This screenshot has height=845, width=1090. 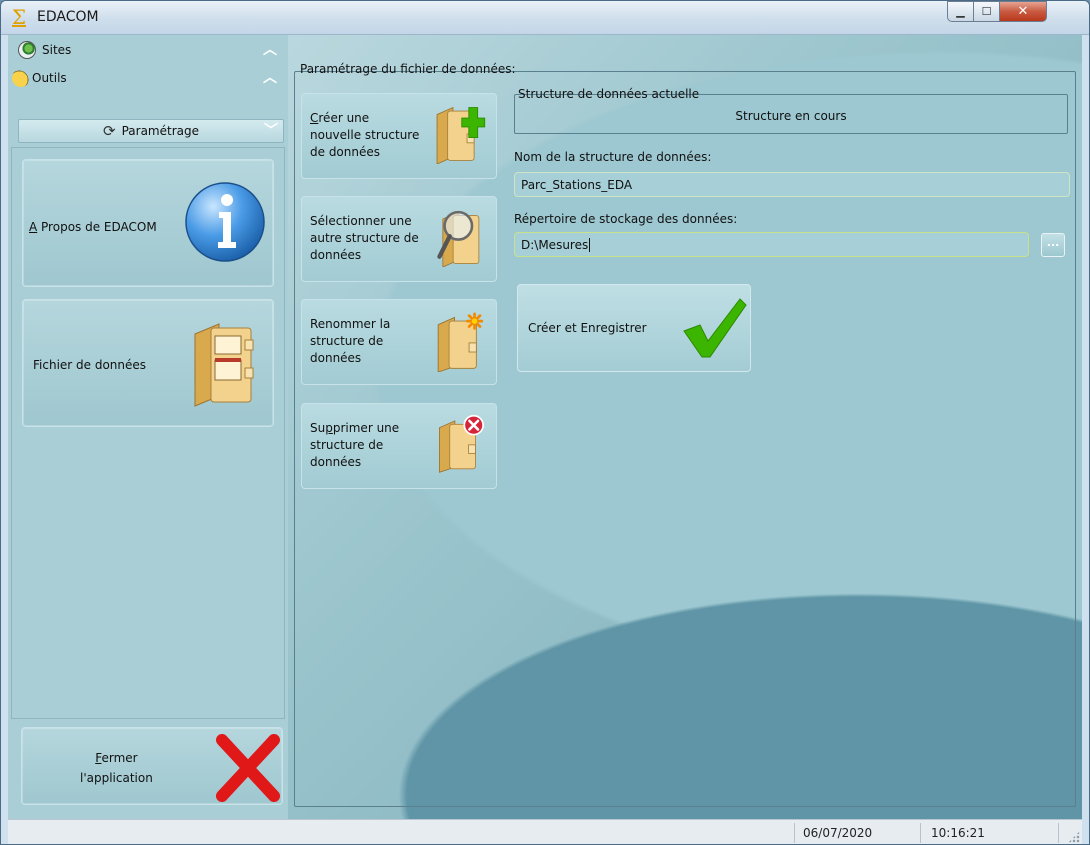 What do you see at coordinates (355, 445) in the screenshot?
I see `delete-structure-label: Supprimer une structure de données` at bounding box center [355, 445].